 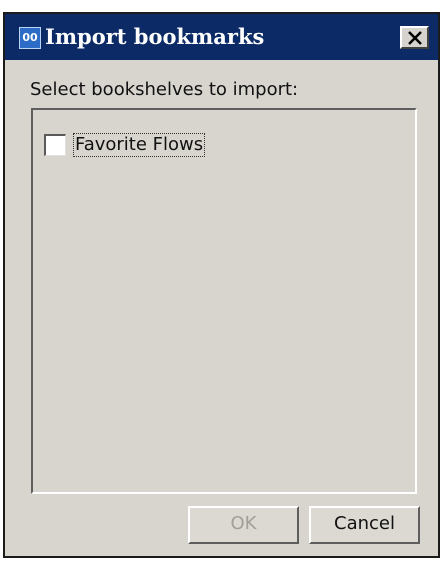 I want to click on list-item-favorite-flows: Favorite Flows, so click(x=125, y=145).